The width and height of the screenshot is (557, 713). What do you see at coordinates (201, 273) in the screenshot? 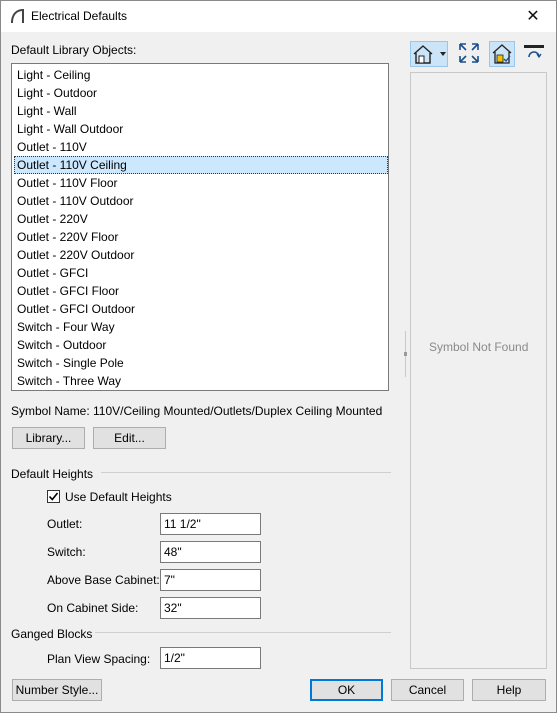
I see `list-item: Outlet - GFCI` at bounding box center [201, 273].